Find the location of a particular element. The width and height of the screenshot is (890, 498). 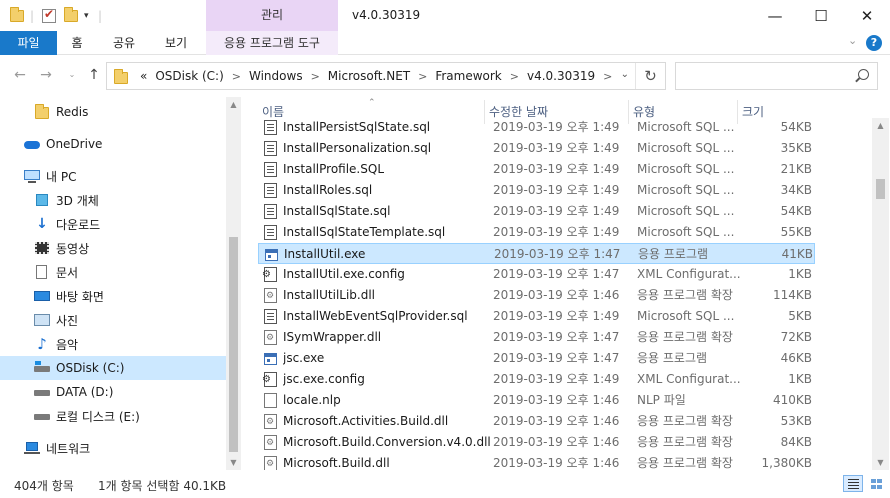

nav-item-label: 3D 개체 is located at coordinates (77, 200).